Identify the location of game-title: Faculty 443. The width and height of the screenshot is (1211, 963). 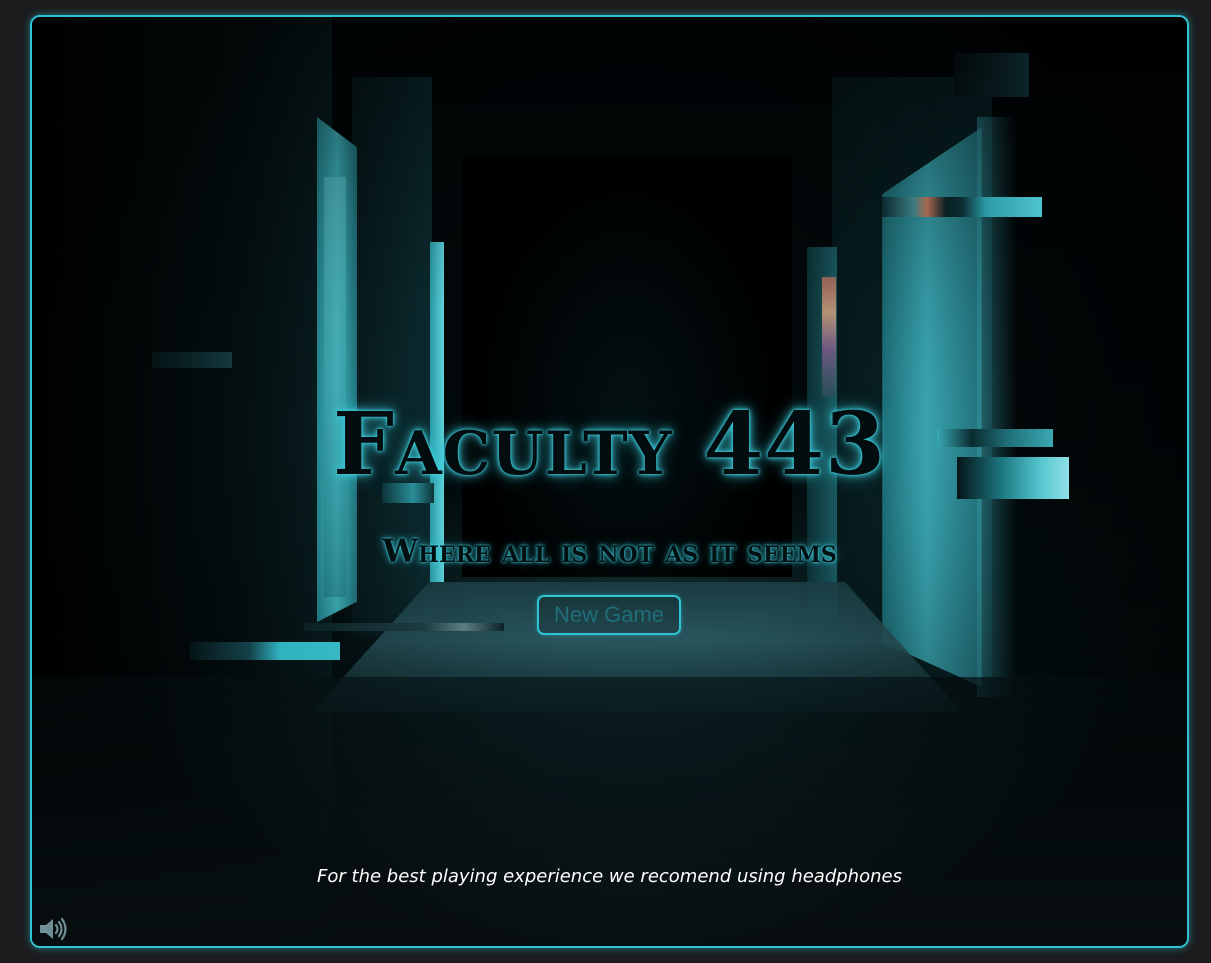
(609, 444).